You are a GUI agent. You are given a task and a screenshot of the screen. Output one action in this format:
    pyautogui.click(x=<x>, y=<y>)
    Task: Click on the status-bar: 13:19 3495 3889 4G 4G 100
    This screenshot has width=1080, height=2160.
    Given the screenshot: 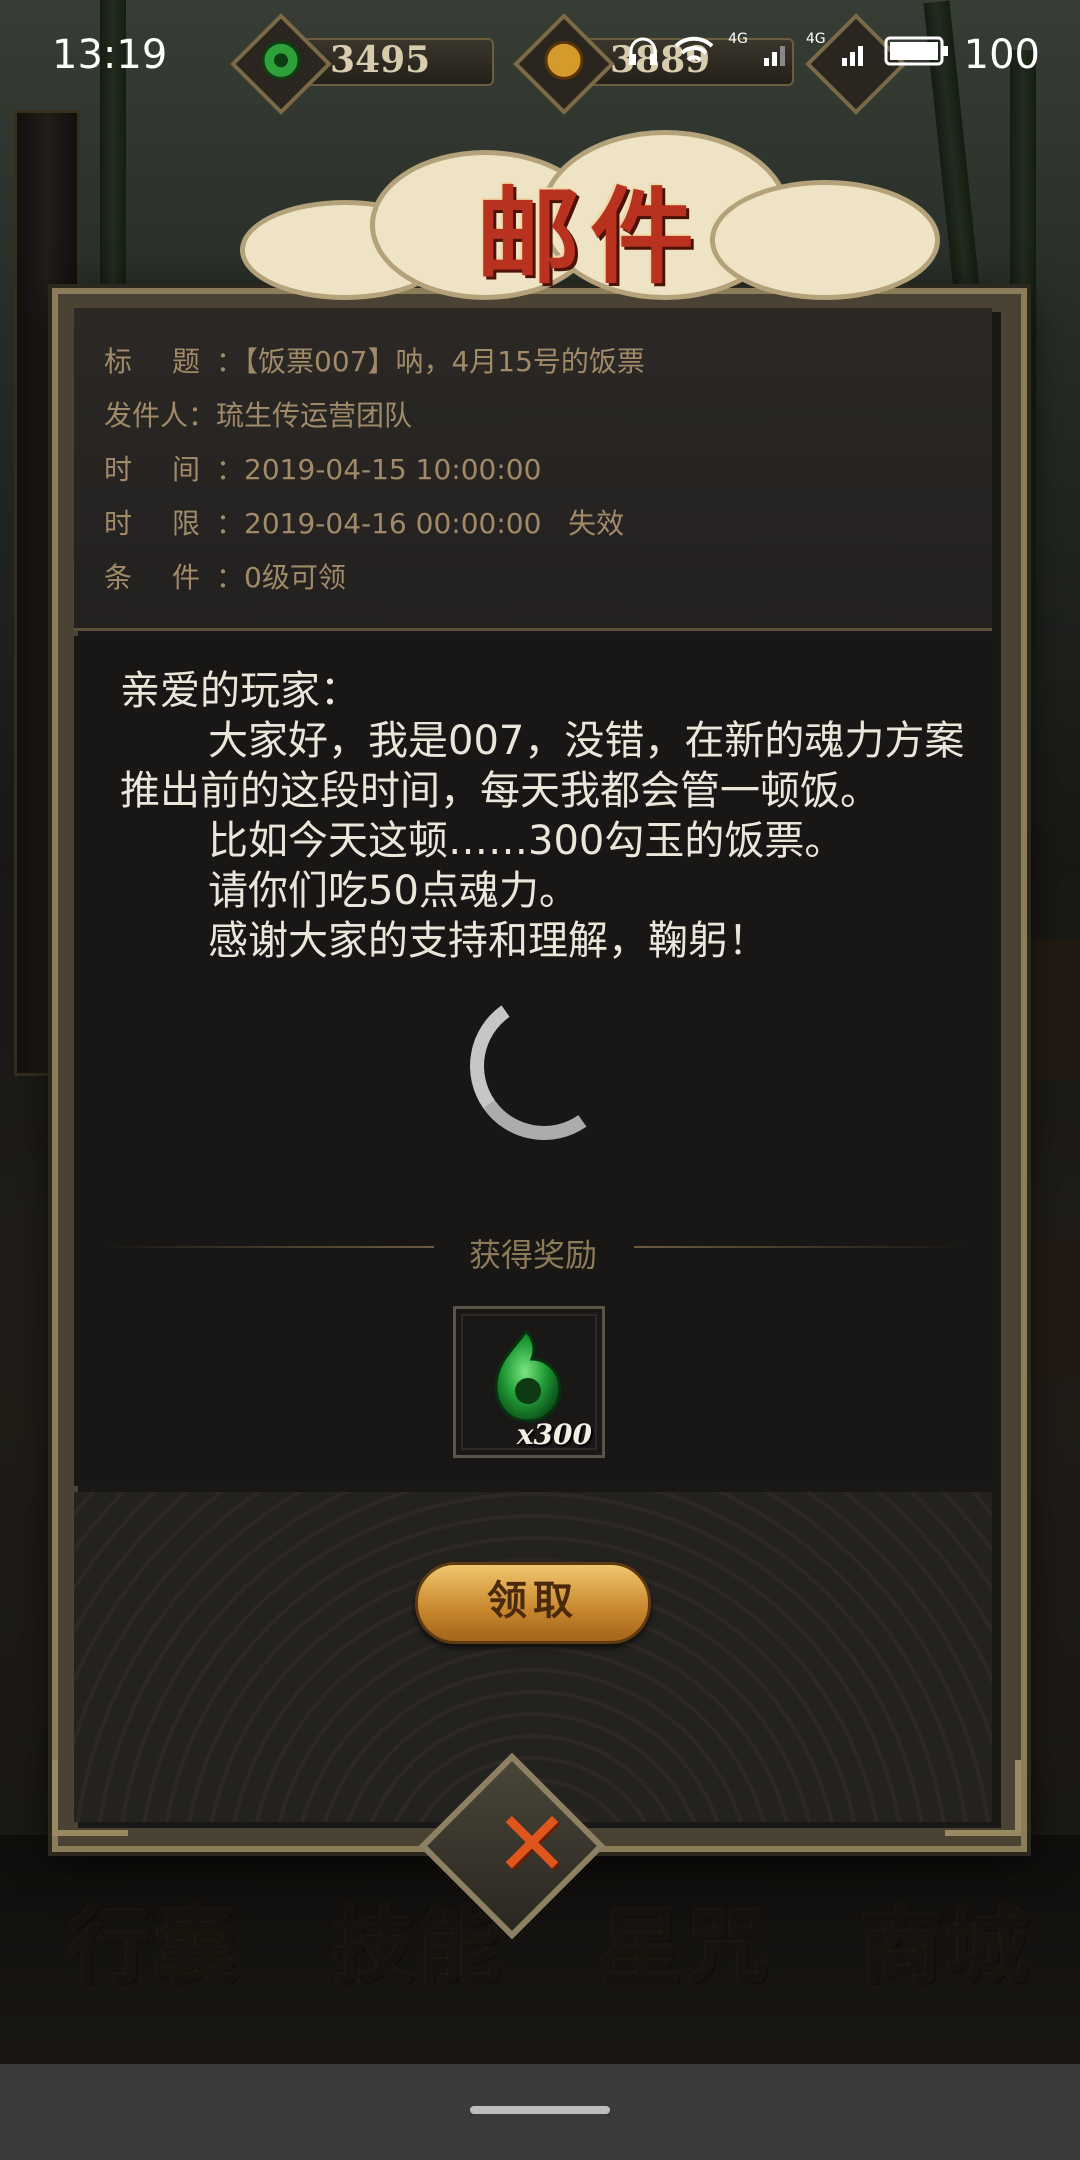 What is the action you would take?
    pyautogui.click(x=540, y=57)
    